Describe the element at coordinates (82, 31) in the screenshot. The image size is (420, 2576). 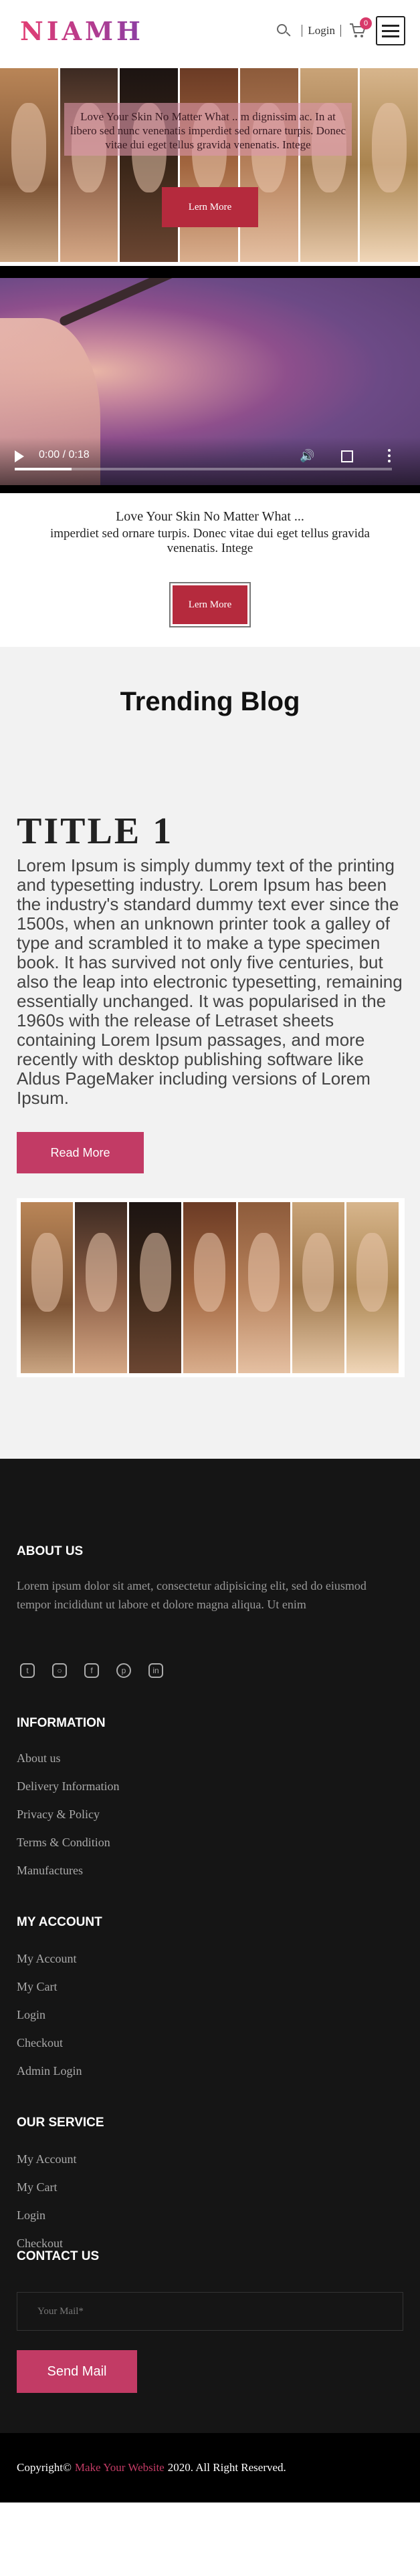
I see `site-logo: NIAMH` at that location.